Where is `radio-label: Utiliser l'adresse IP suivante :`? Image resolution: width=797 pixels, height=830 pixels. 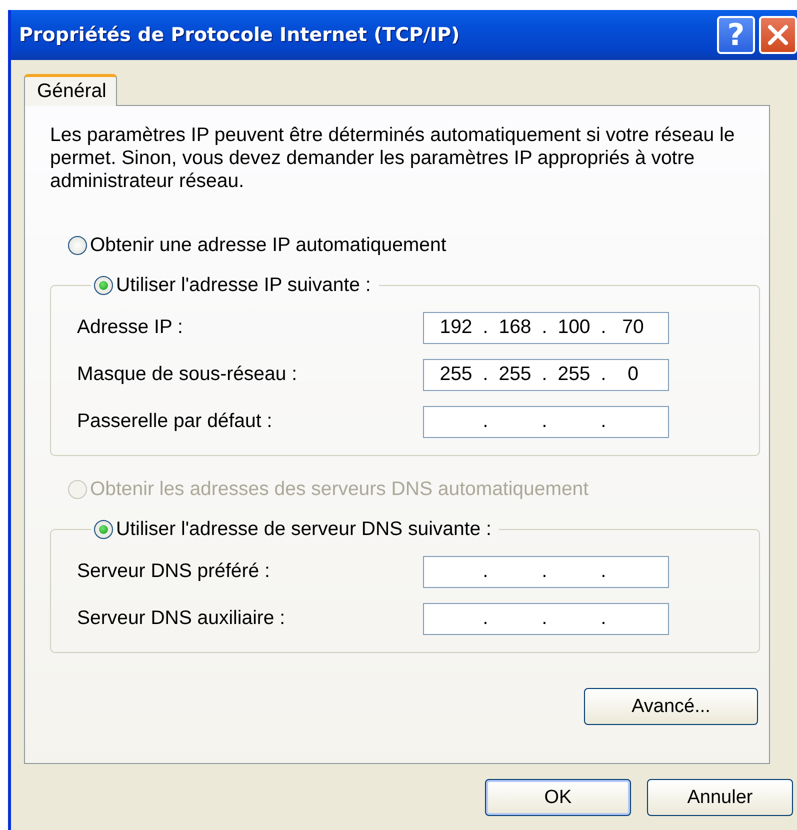 radio-label: Utiliser l'adresse IP suivante : is located at coordinates (243, 285).